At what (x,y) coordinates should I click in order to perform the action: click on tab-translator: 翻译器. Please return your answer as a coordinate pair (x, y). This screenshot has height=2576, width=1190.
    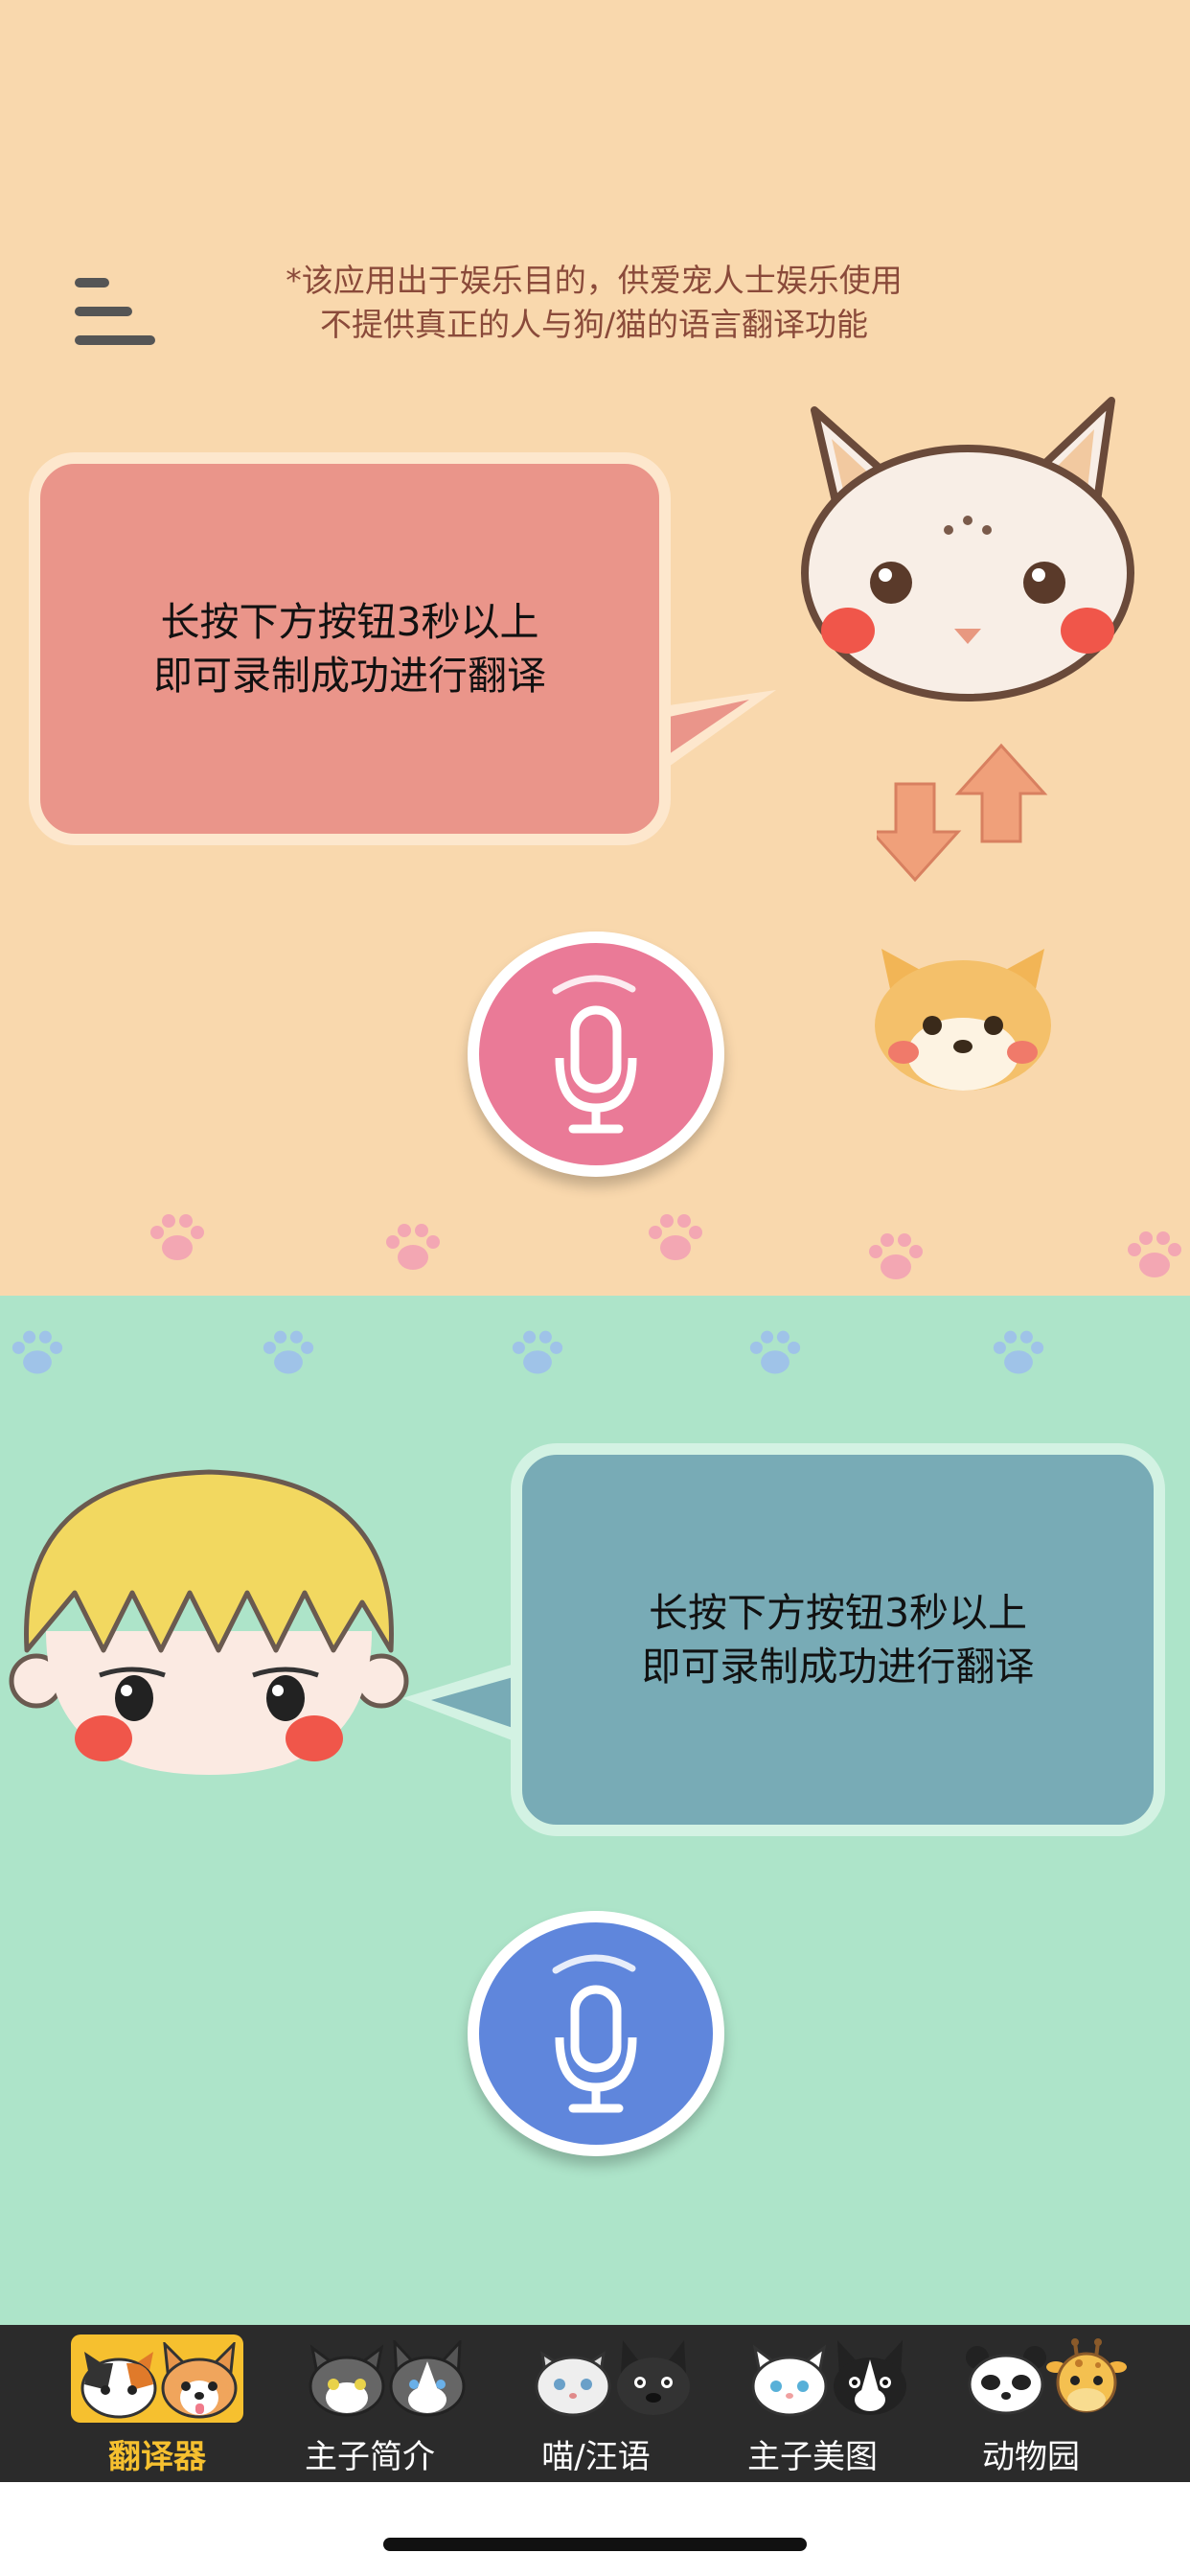
    Looking at the image, I should click on (135, 2403).